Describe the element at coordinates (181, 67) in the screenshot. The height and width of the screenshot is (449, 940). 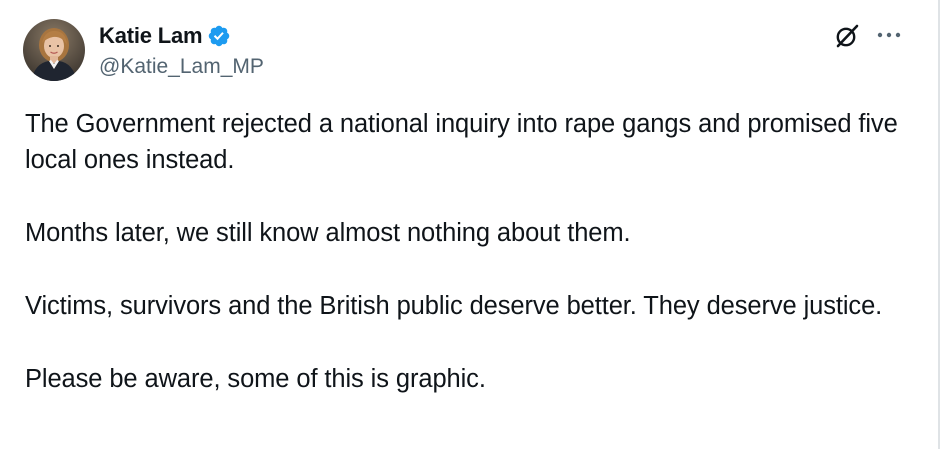
I see `author-handle: @Katie_Lam_MP` at that location.